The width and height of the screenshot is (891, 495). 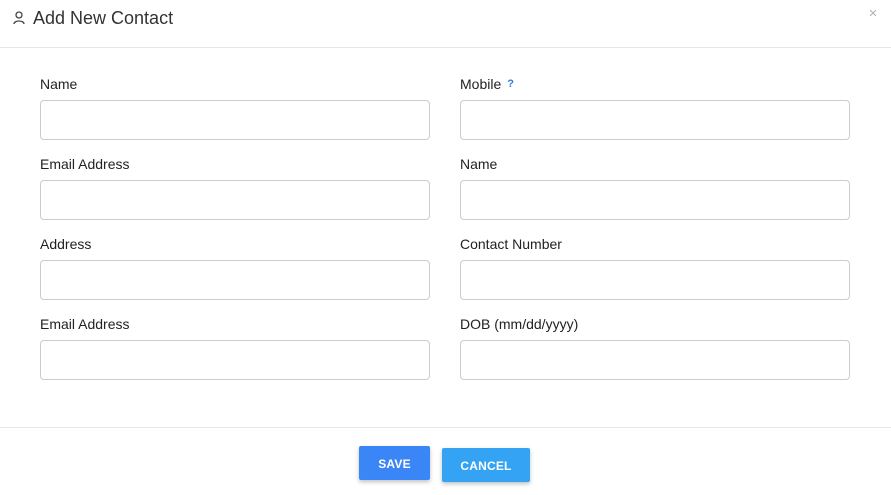 I want to click on user-icon, so click(x=19, y=18).